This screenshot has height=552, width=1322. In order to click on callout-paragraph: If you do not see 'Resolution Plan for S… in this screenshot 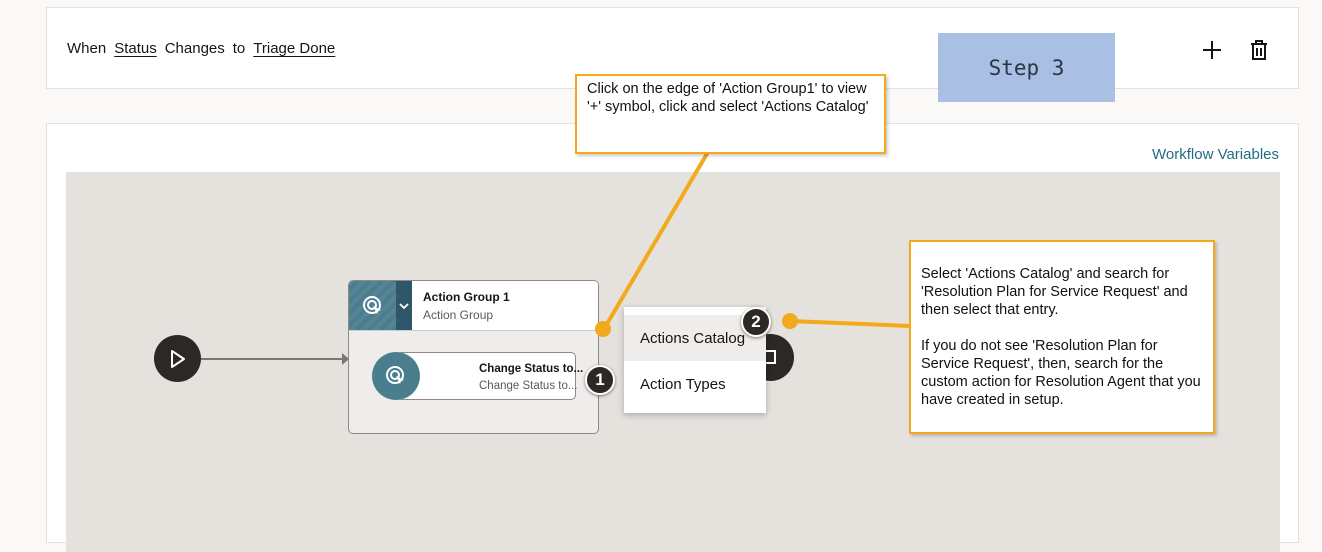, I will do `click(1061, 373)`.